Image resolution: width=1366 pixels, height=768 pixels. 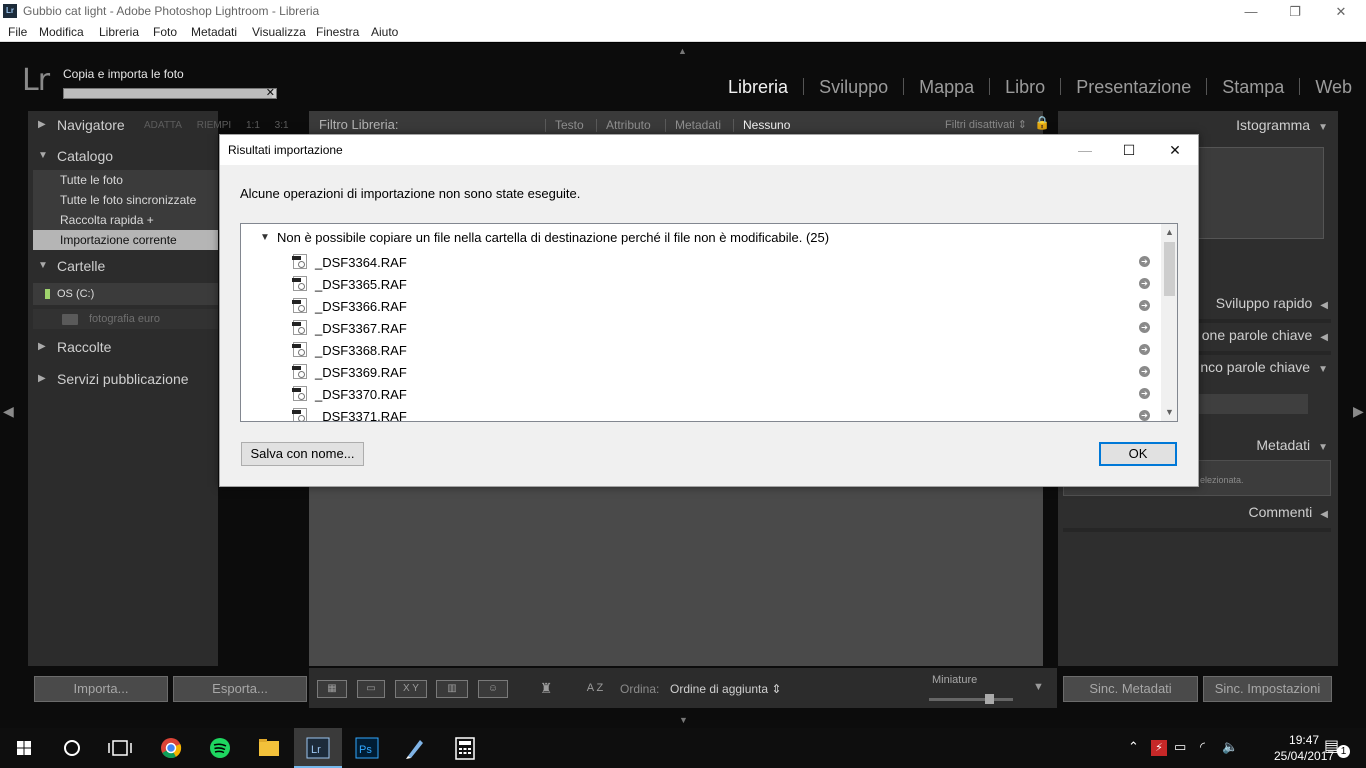 What do you see at coordinates (1267, 689) in the screenshot?
I see `sync-settings-button: Sinc. Impostazioni` at bounding box center [1267, 689].